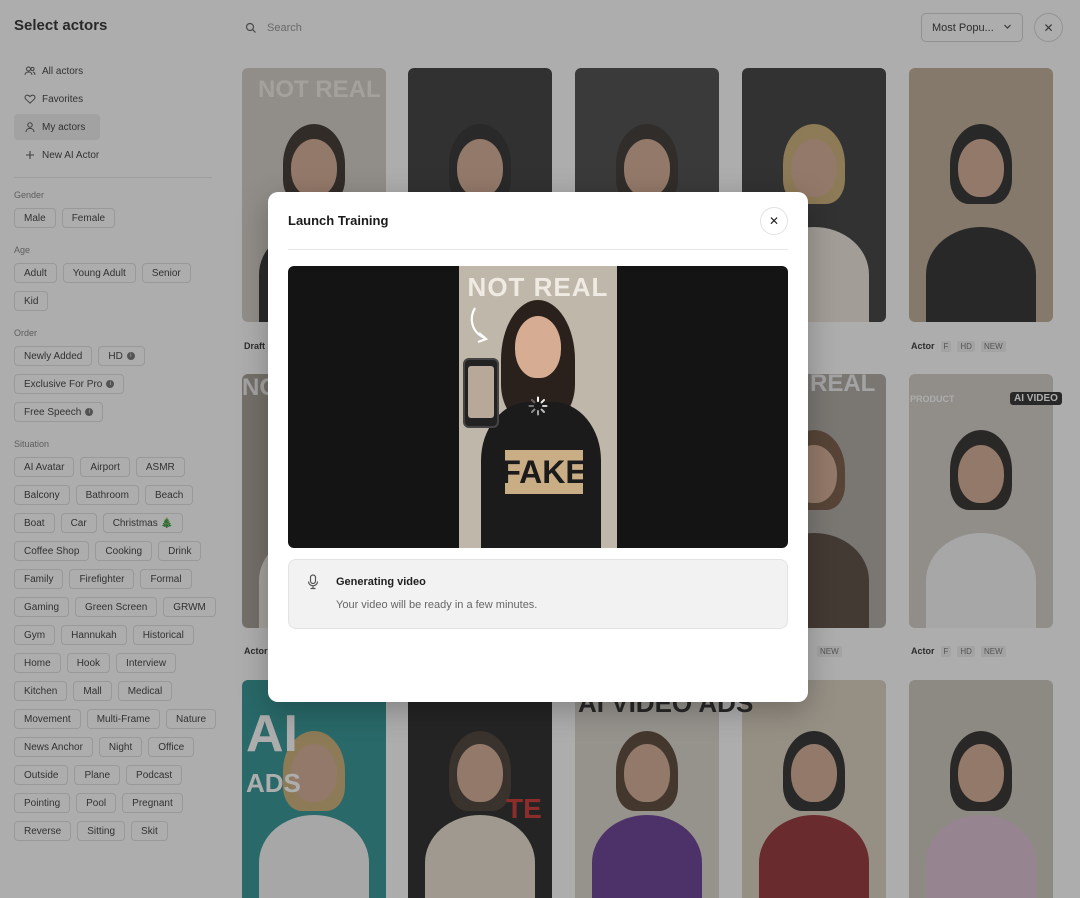  I want to click on status-title: Generating video, so click(381, 582).